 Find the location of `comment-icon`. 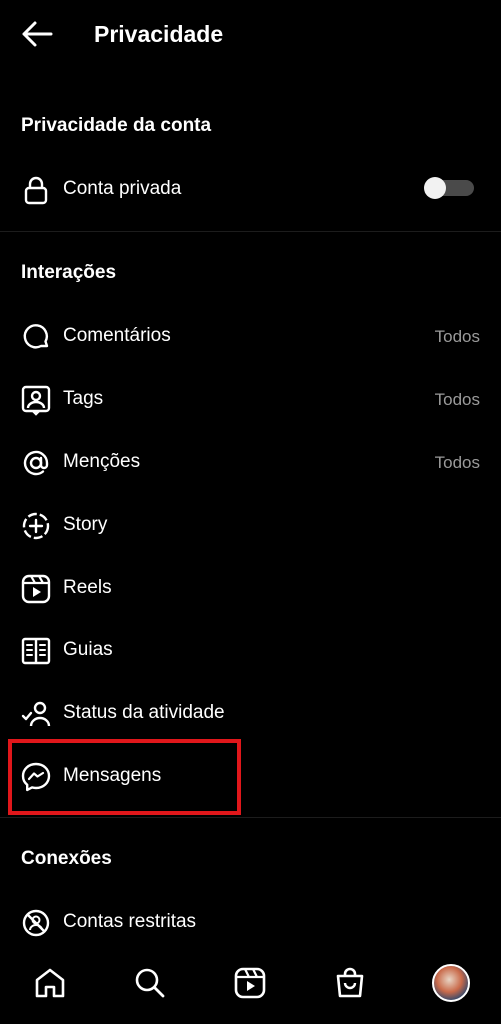

comment-icon is located at coordinates (36, 337).